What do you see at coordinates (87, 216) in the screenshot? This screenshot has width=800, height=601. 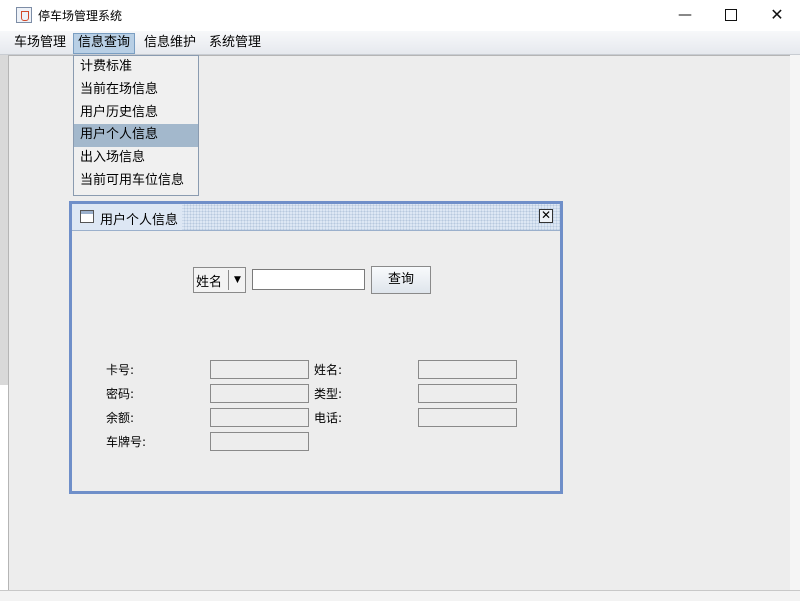 I see `frame-window-icon` at bounding box center [87, 216].